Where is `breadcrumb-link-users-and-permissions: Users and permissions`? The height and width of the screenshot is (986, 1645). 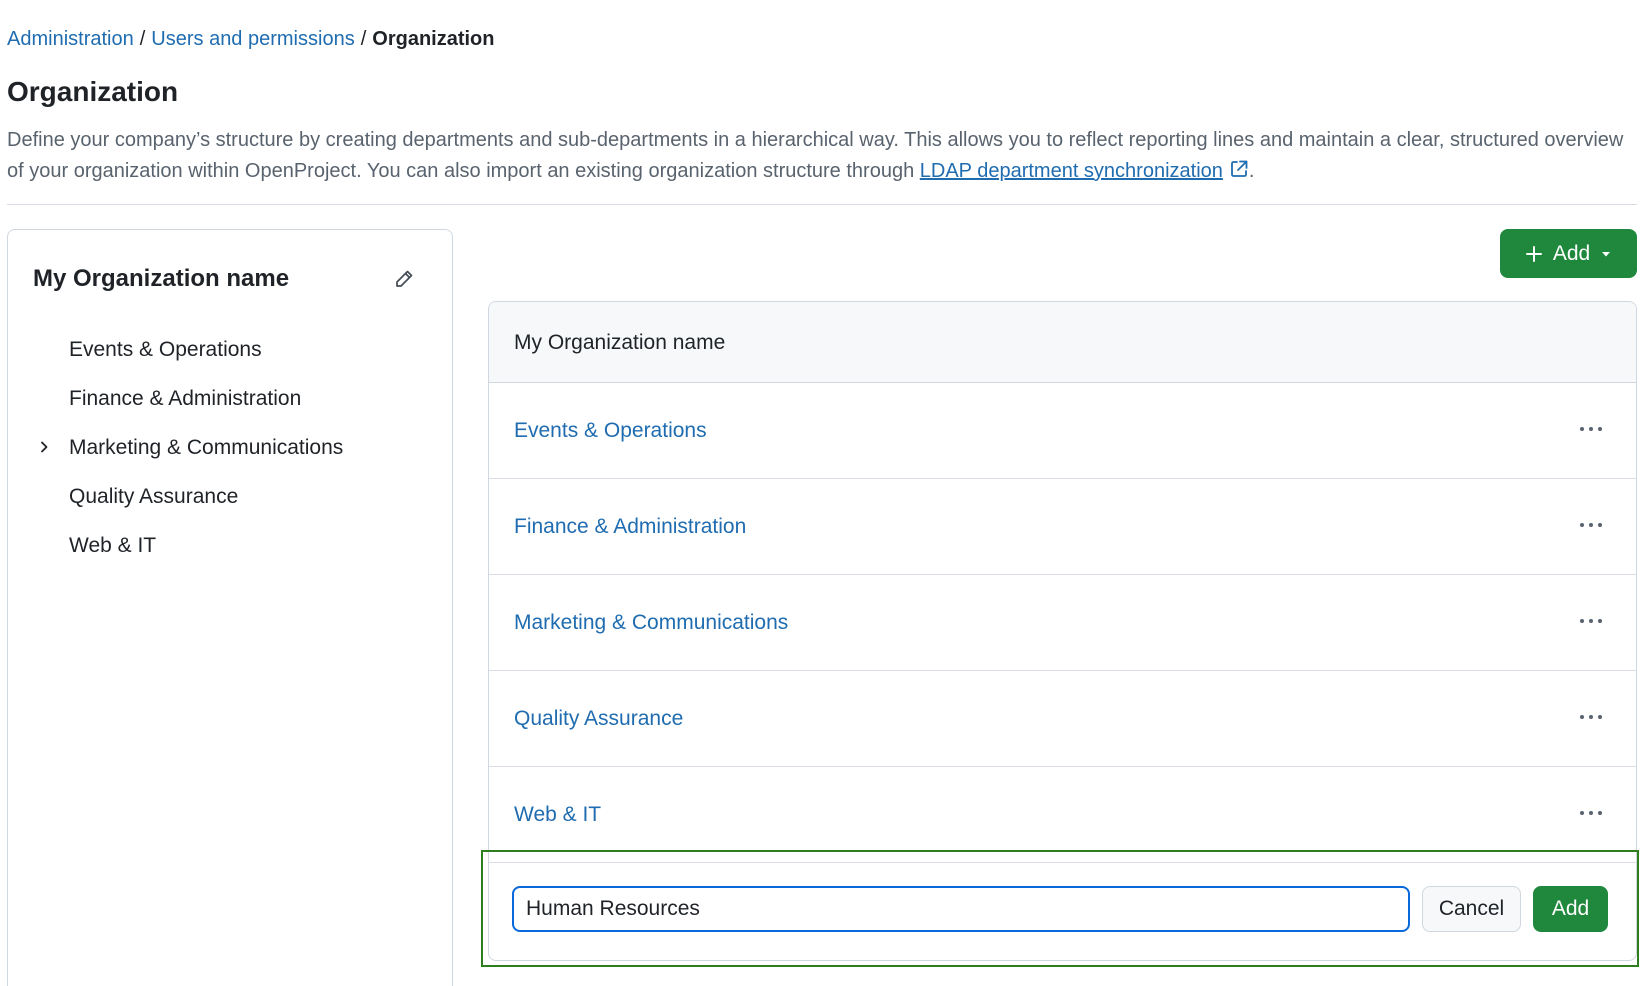 breadcrumb-link-users-and-permissions: Users and permissions is located at coordinates (252, 39).